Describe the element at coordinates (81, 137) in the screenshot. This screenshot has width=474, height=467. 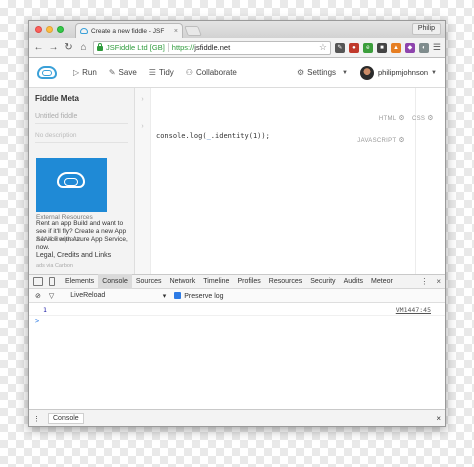
I see `fiddle-description-input: No description` at that location.